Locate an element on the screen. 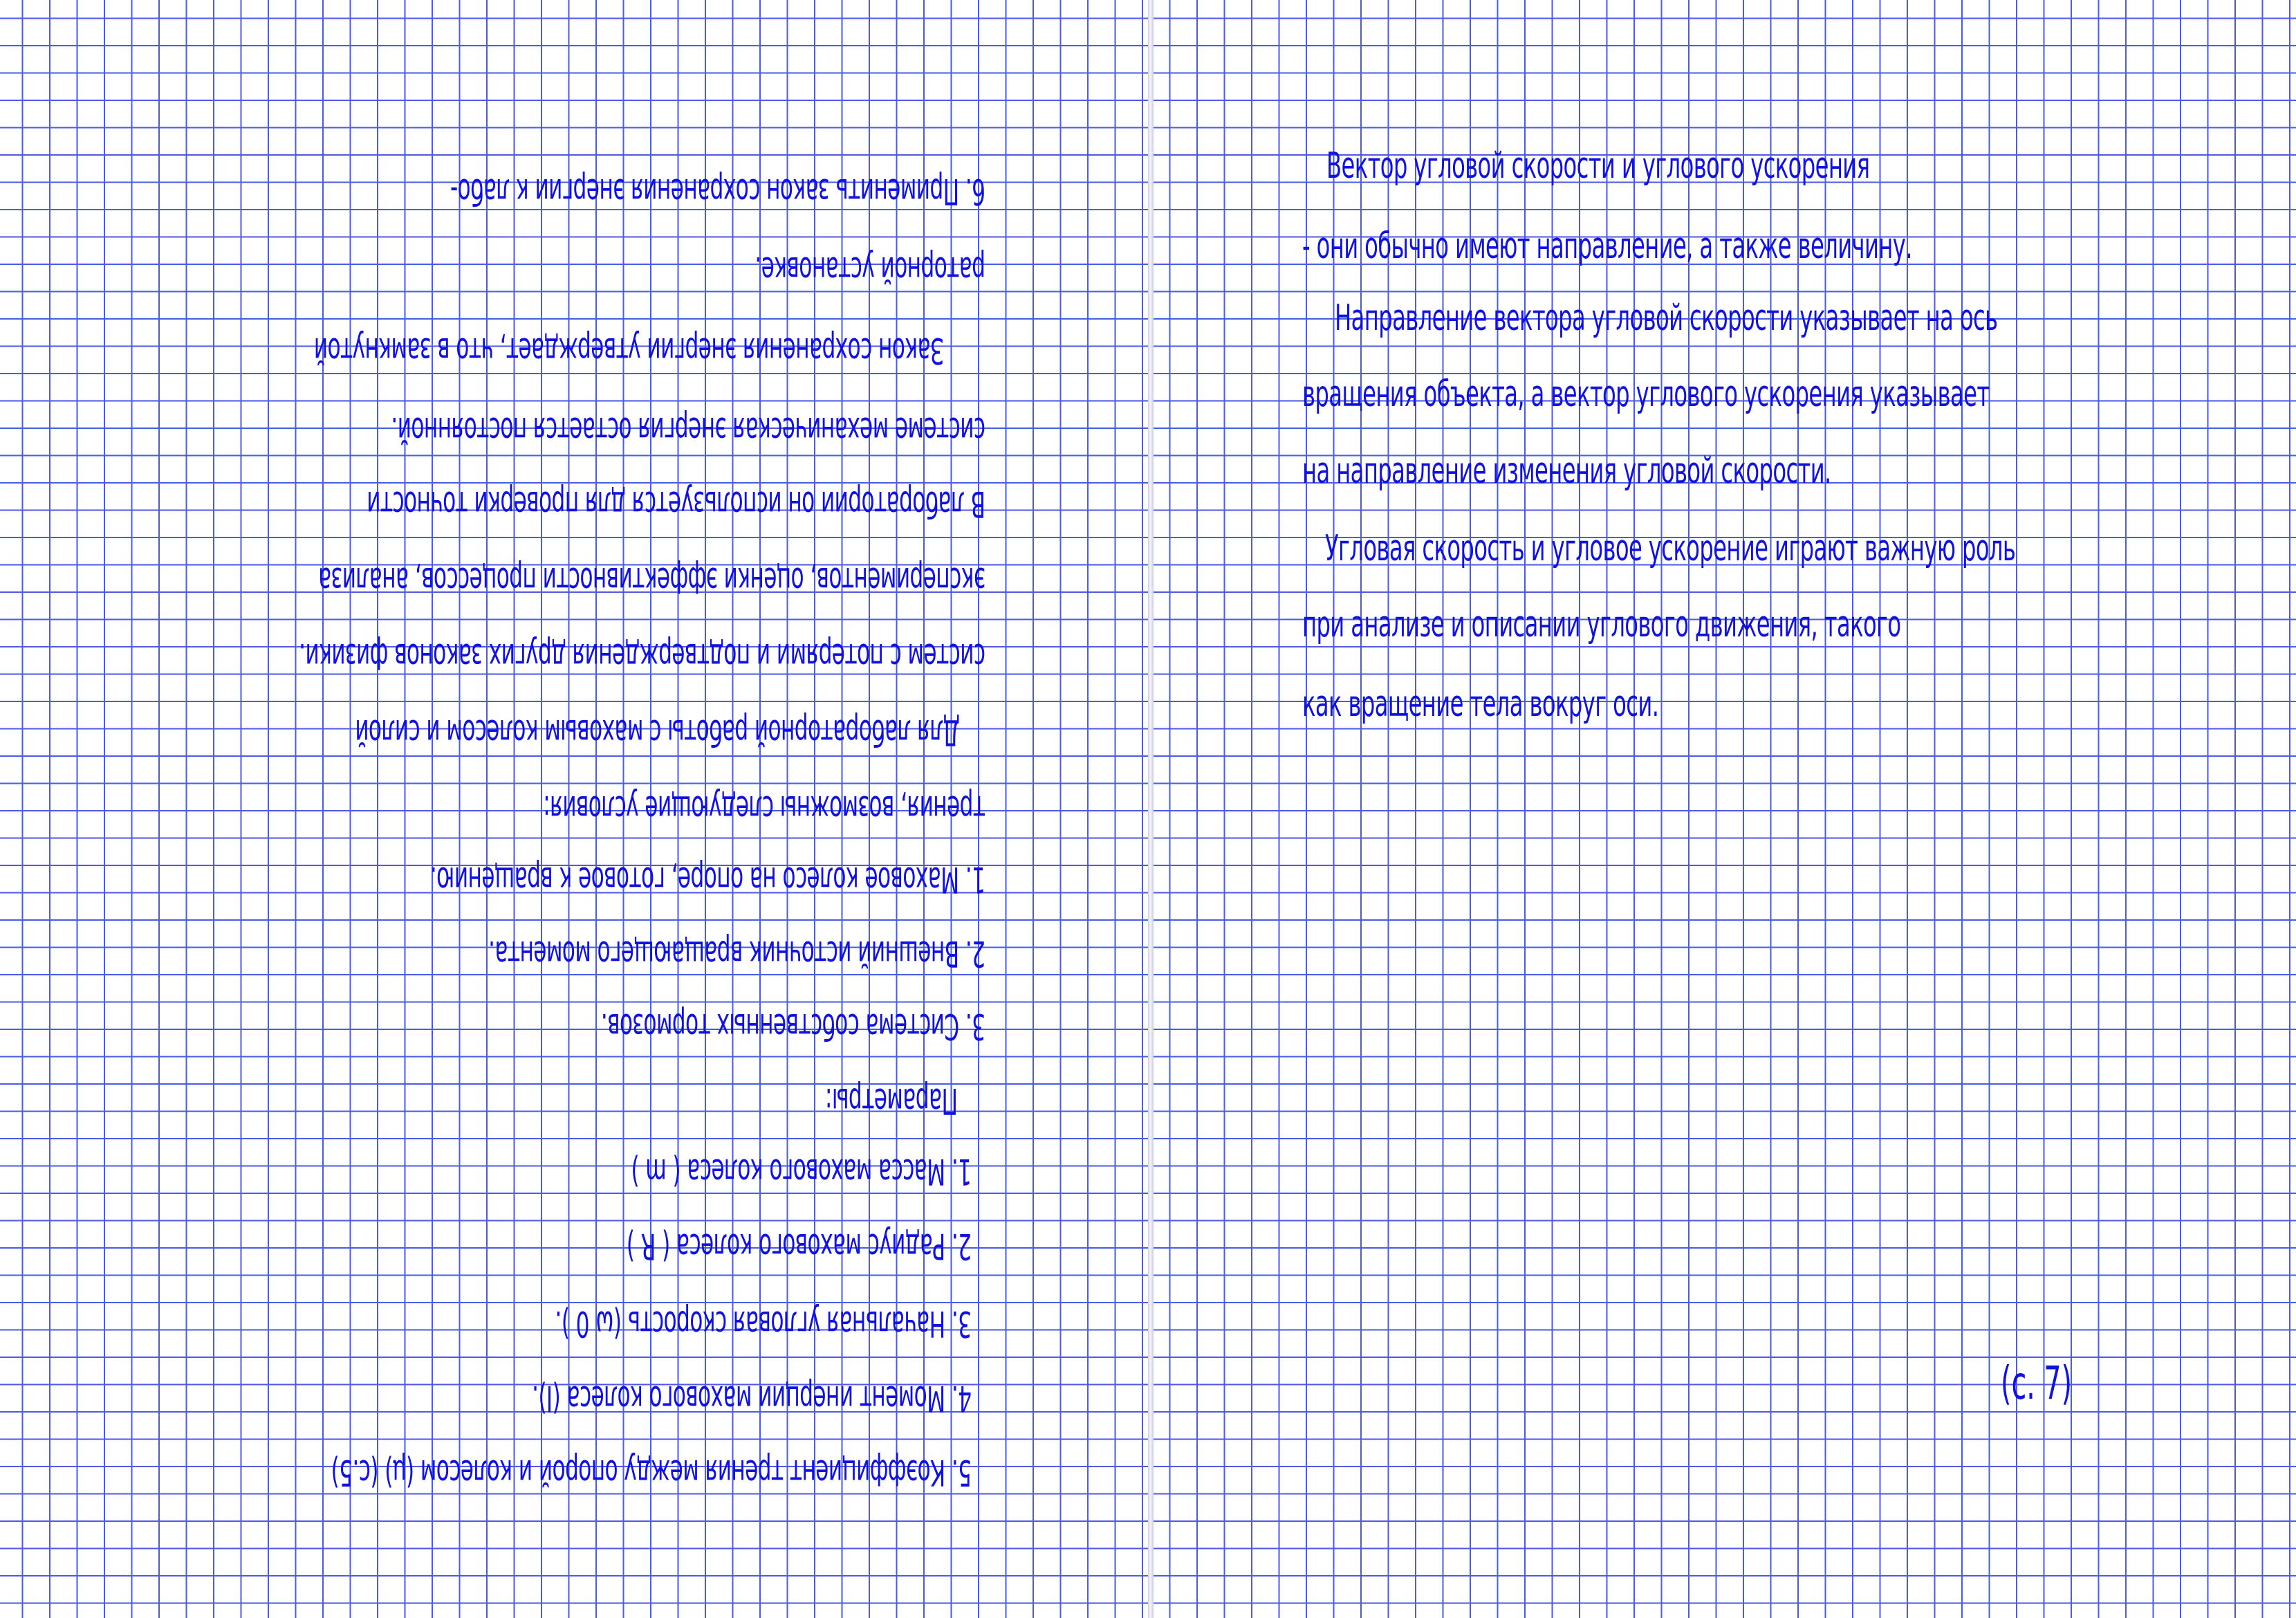  left-line-14: 1. Масса махового колеса ( m ) is located at coordinates (801, 1171).